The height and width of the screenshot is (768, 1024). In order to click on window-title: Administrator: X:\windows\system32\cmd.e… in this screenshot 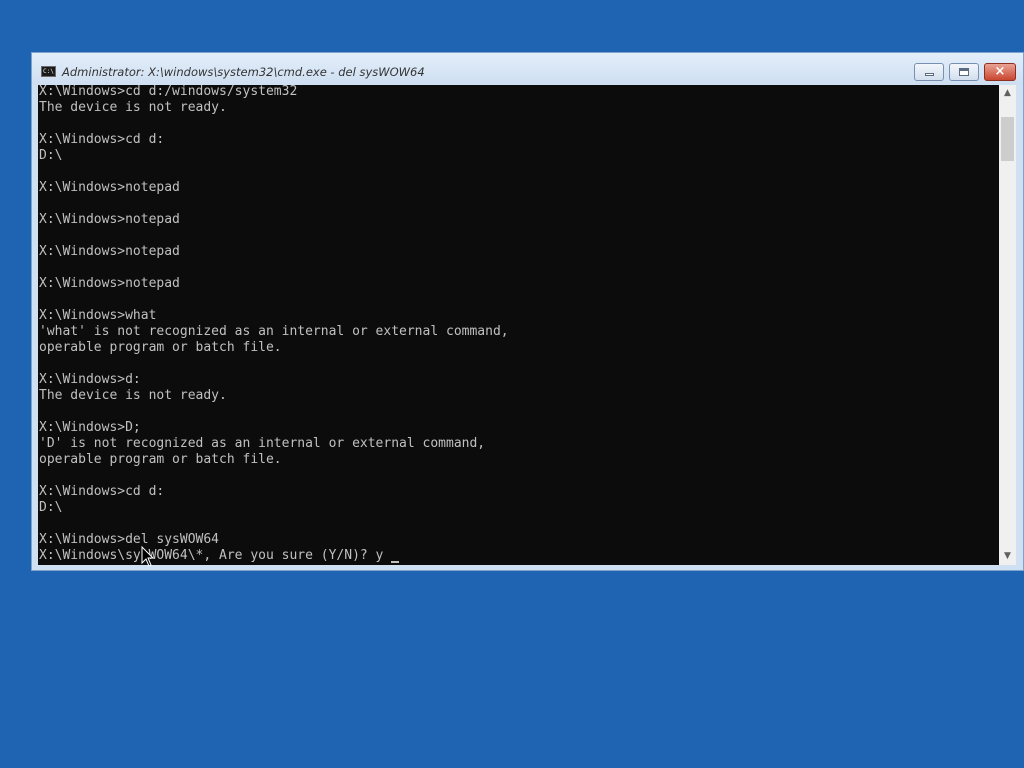, I will do `click(243, 72)`.